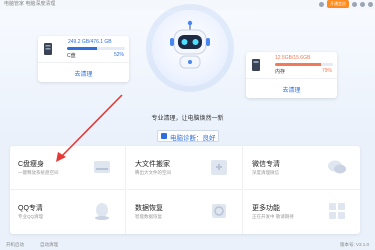  I want to click on app-title: 电脑管家 电脑深度清理, so click(30, 4).